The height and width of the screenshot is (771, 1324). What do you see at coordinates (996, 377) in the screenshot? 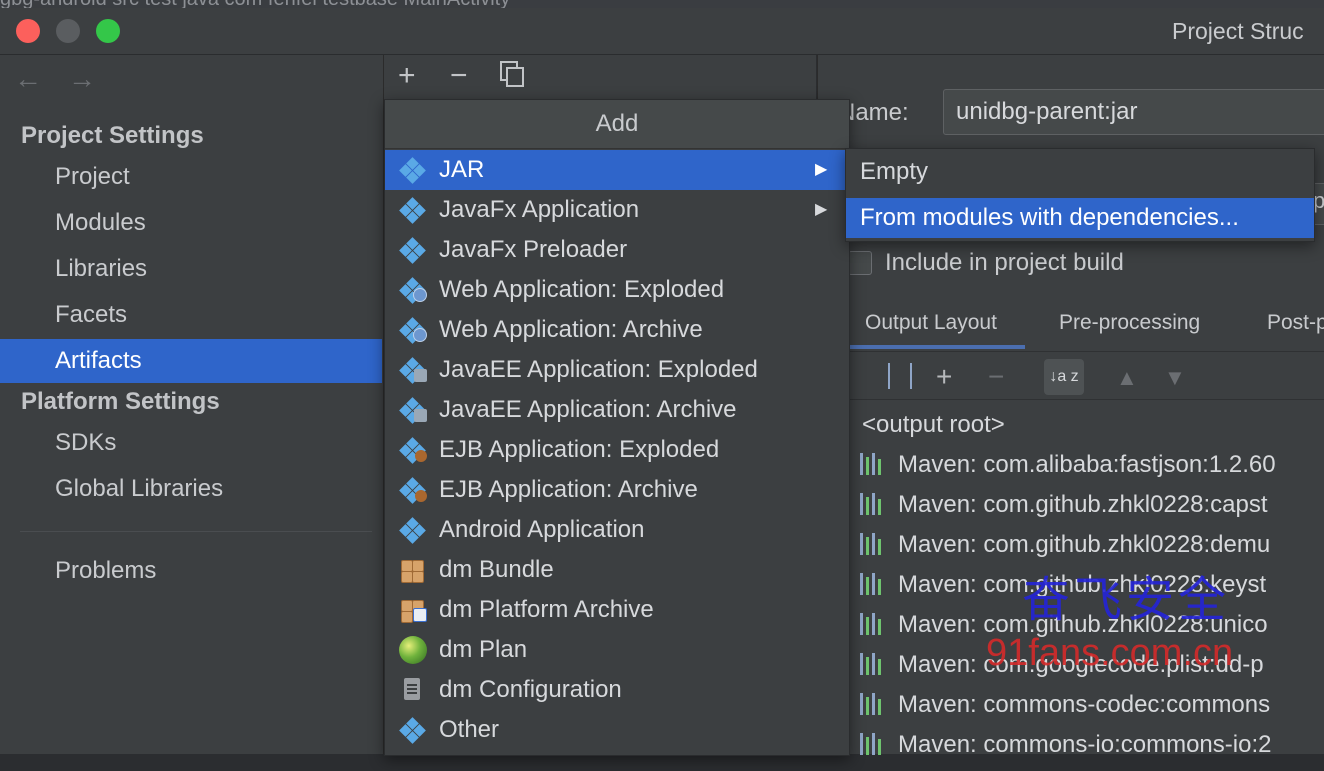
I see `remove-element-button: −` at bounding box center [996, 377].